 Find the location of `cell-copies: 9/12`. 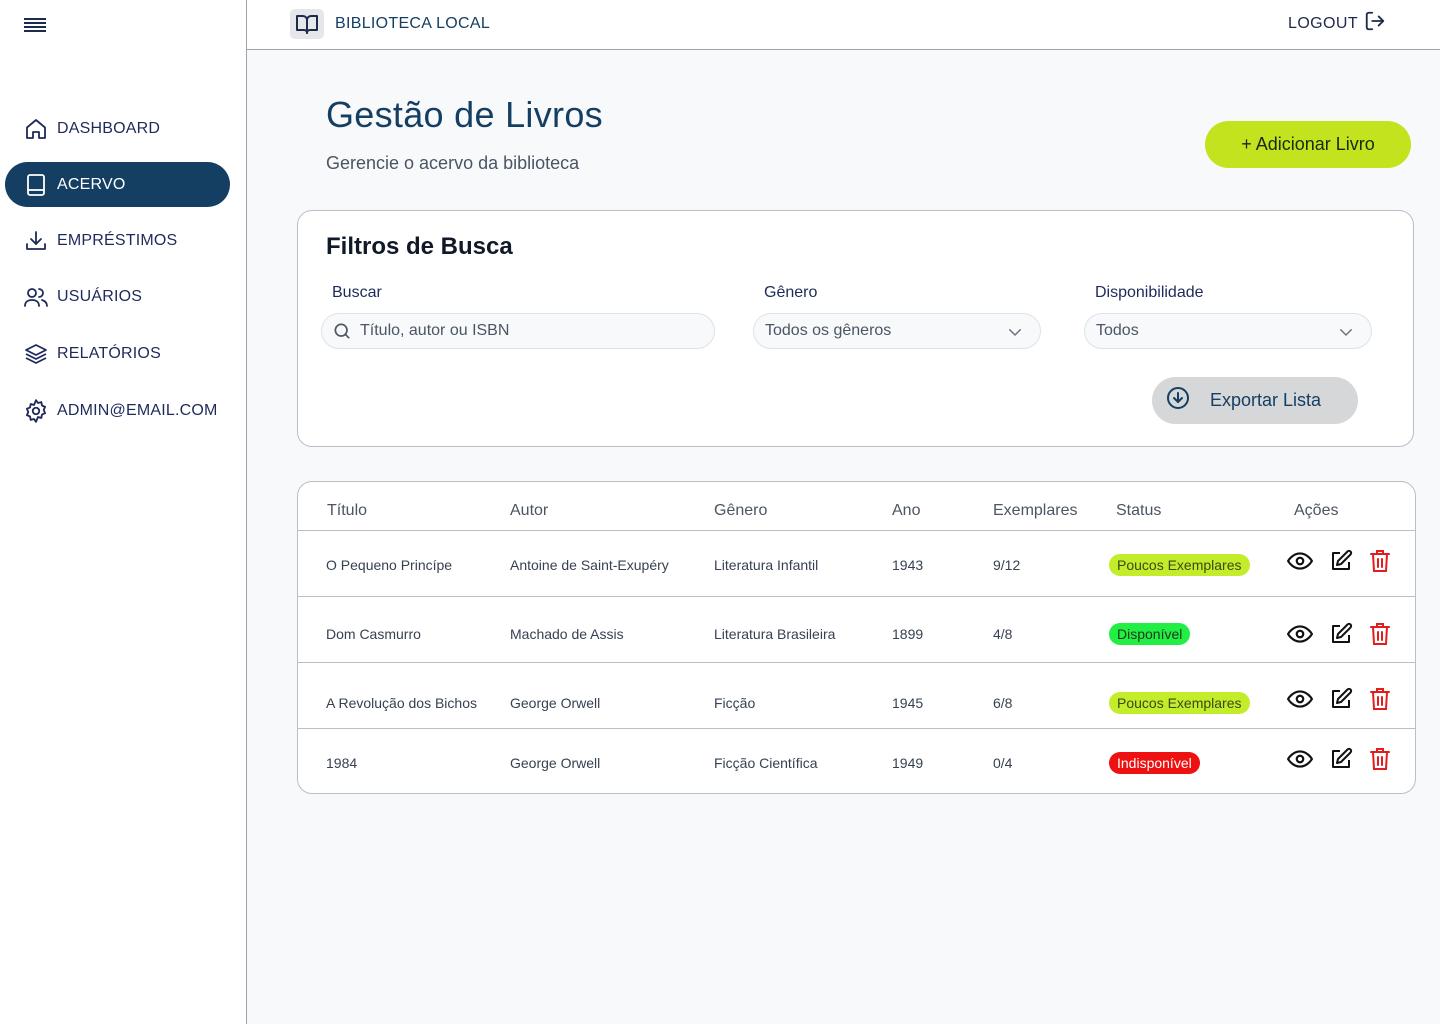

cell-copies: 9/12 is located at coordinates (1007, 565).